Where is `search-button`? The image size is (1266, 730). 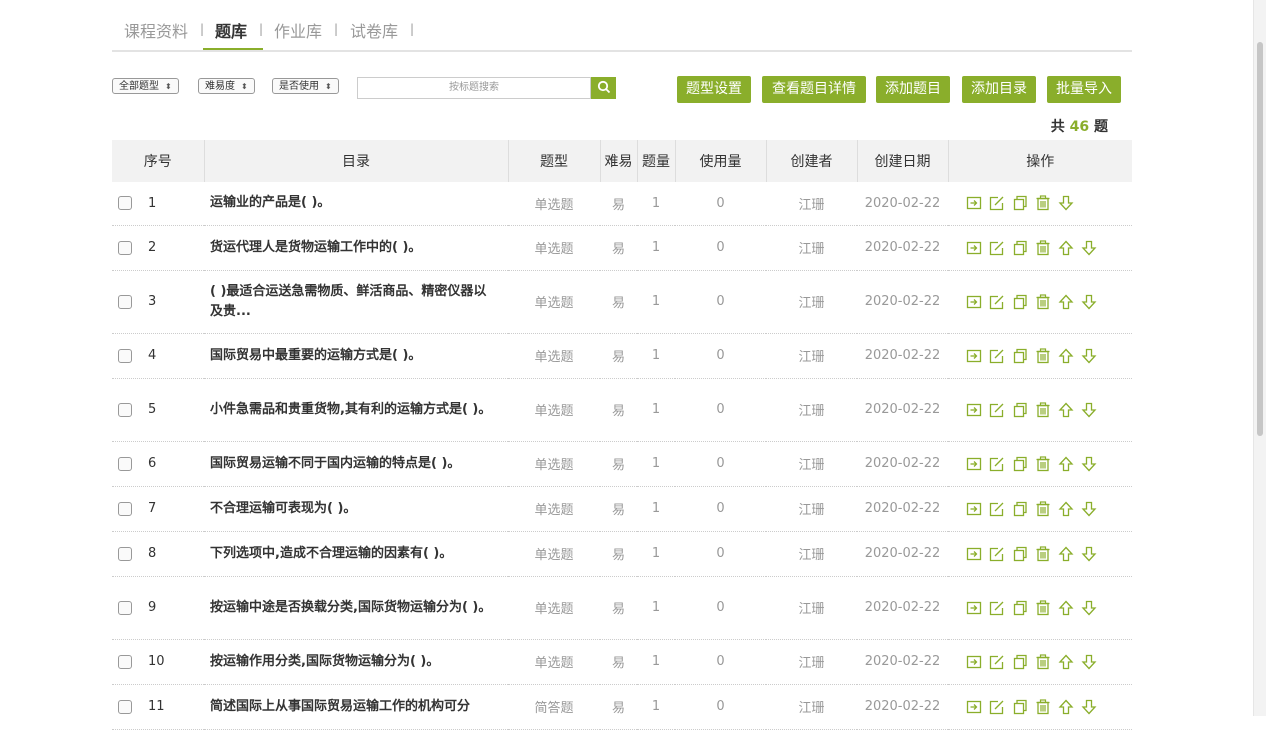 search-button is located at coordinates (603, 88).